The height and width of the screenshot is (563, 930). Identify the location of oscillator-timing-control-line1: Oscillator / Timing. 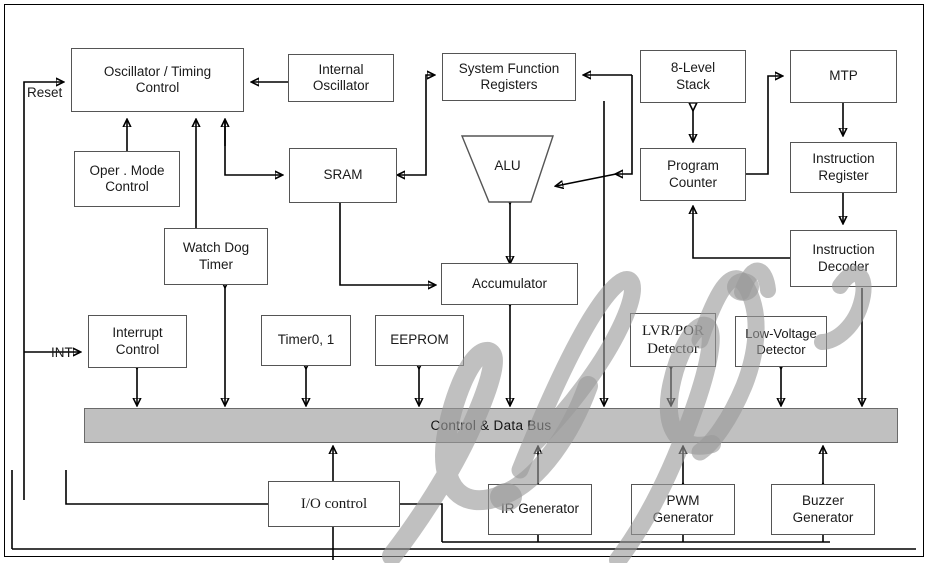
(157, 71).